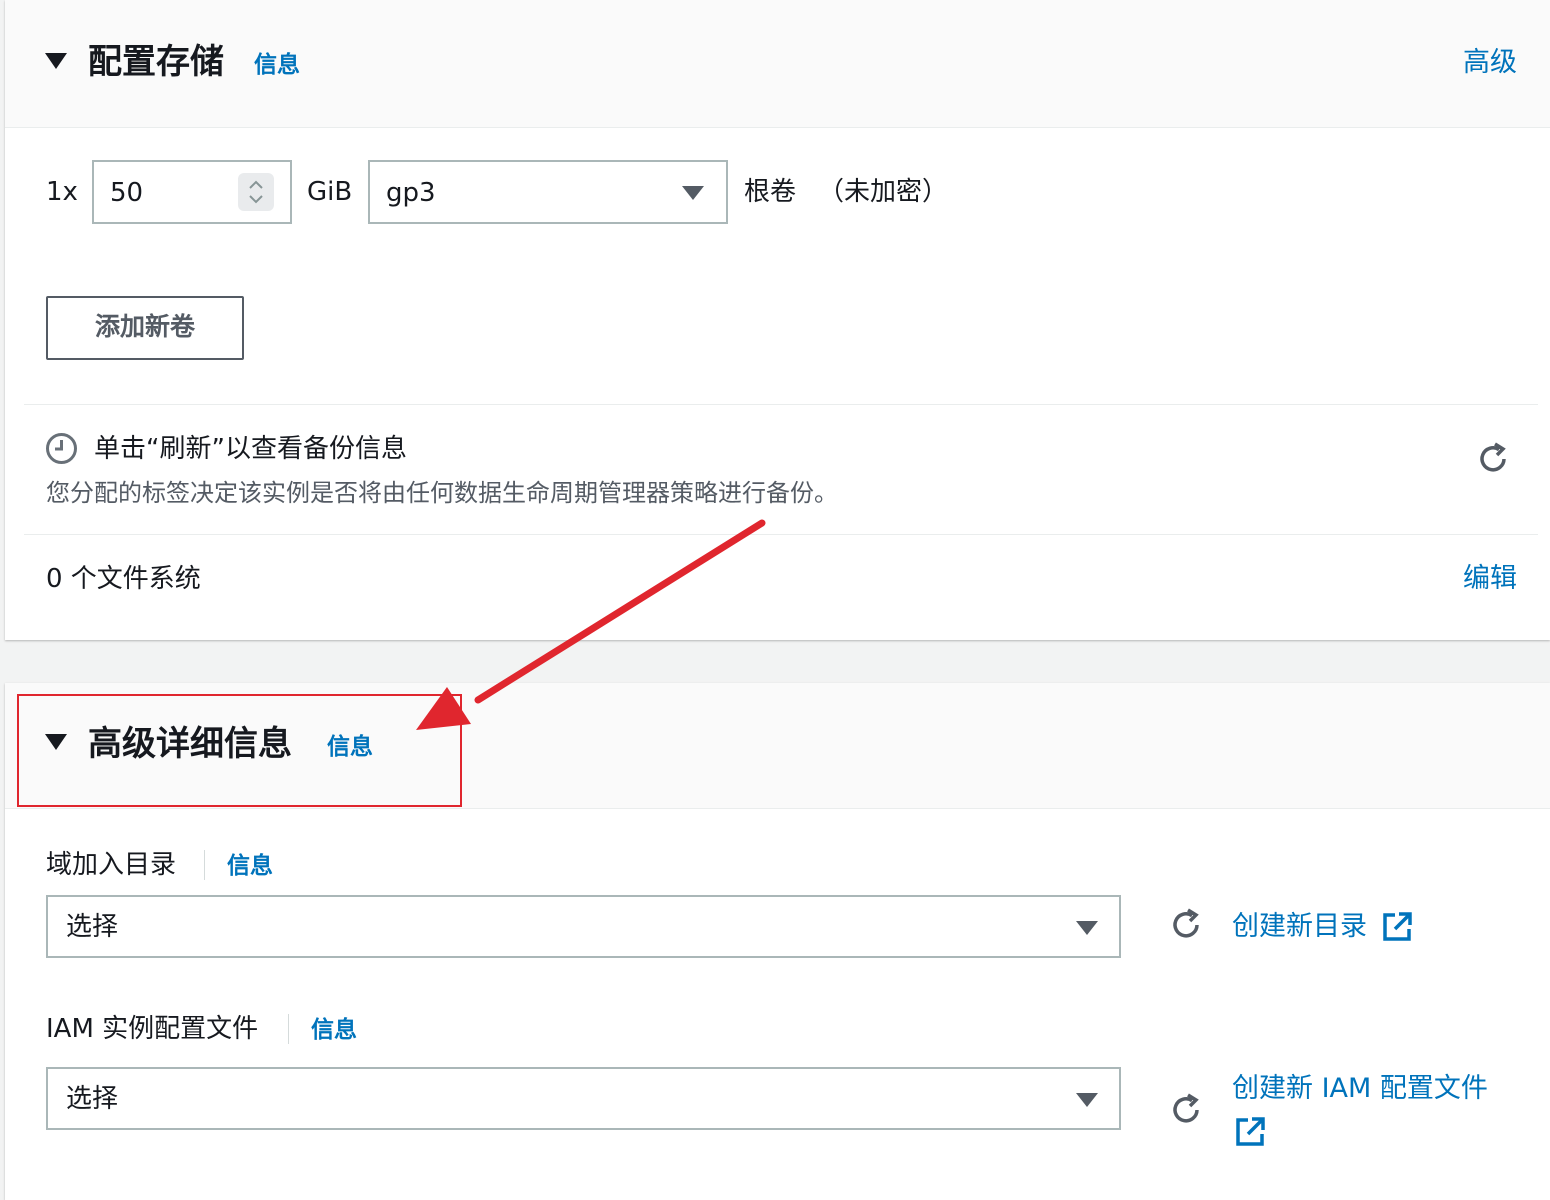 This screenshot has height=1200, width=1550. I want to click on create-iam-profile-link: 创建新 IAM 配置文件, so click(1360, 1089).